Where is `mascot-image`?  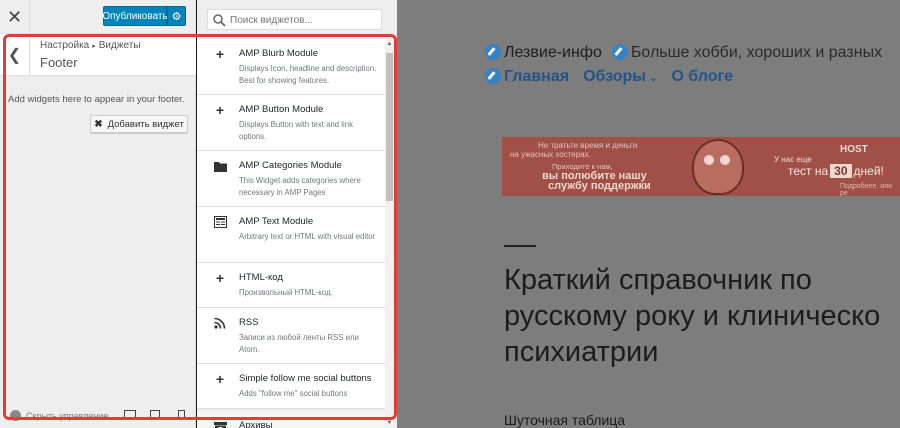
mascot-image is located at coordinates (718, 167).